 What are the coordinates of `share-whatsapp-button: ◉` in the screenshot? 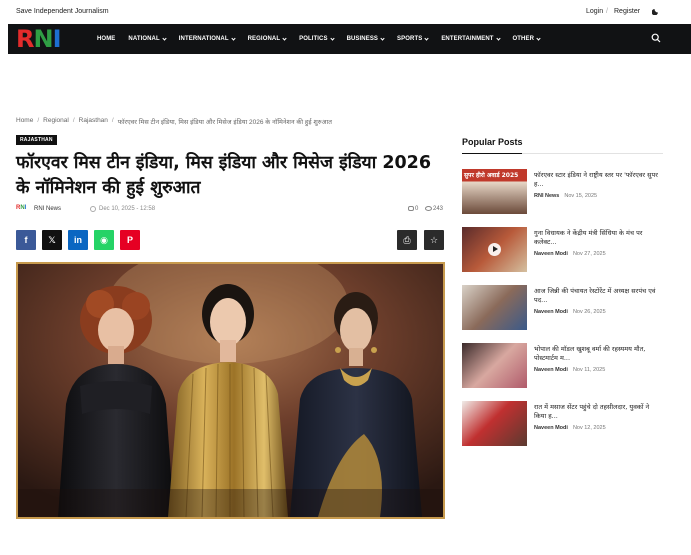 It's located at (104, 240).